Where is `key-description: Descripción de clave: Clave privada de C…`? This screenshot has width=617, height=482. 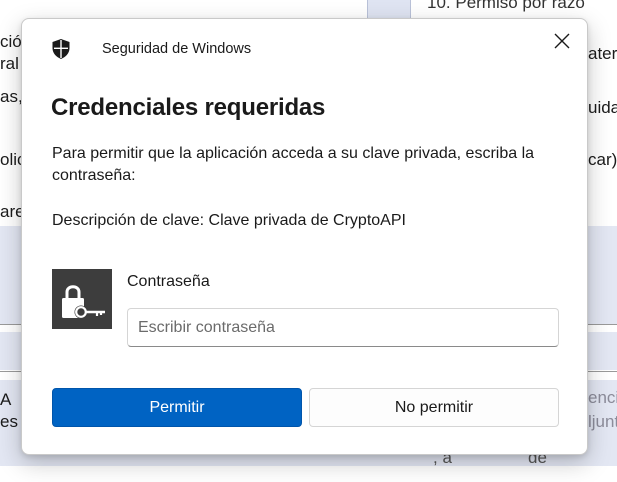 key-description: Descripción de clave: Clave privada de C… is located at coordinates (229, 220).